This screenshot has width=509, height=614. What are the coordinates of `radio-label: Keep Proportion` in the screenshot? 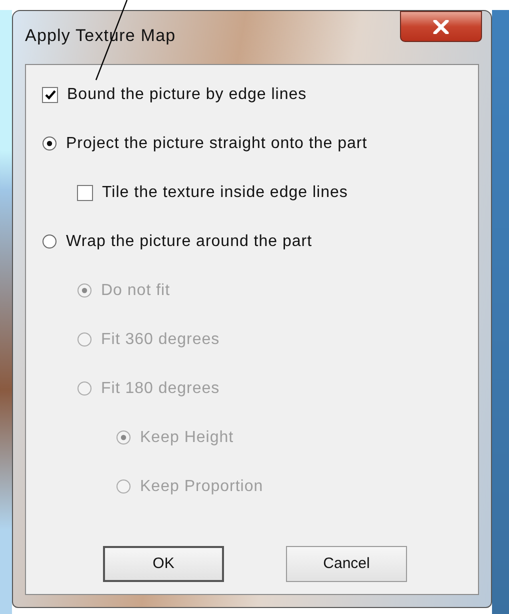 It's located at (202, 486).